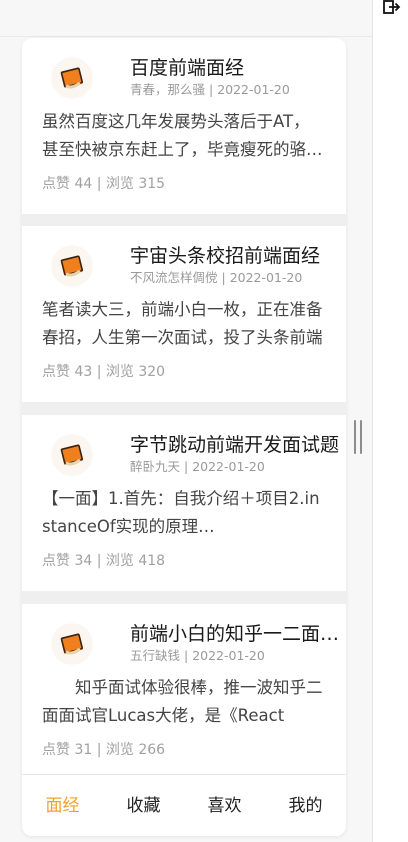 The image size is (408, 842). Describe the element at coordinates (182, 701) in the screenshot. I see `article-excerpt: 知乎面试体验很棒，推一波知乎二面面试官Lucas大佬，是《React` at that location.